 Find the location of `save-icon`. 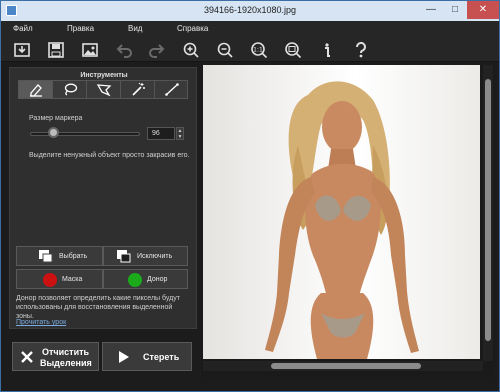

save-icon is located at coordinates (56, 50).